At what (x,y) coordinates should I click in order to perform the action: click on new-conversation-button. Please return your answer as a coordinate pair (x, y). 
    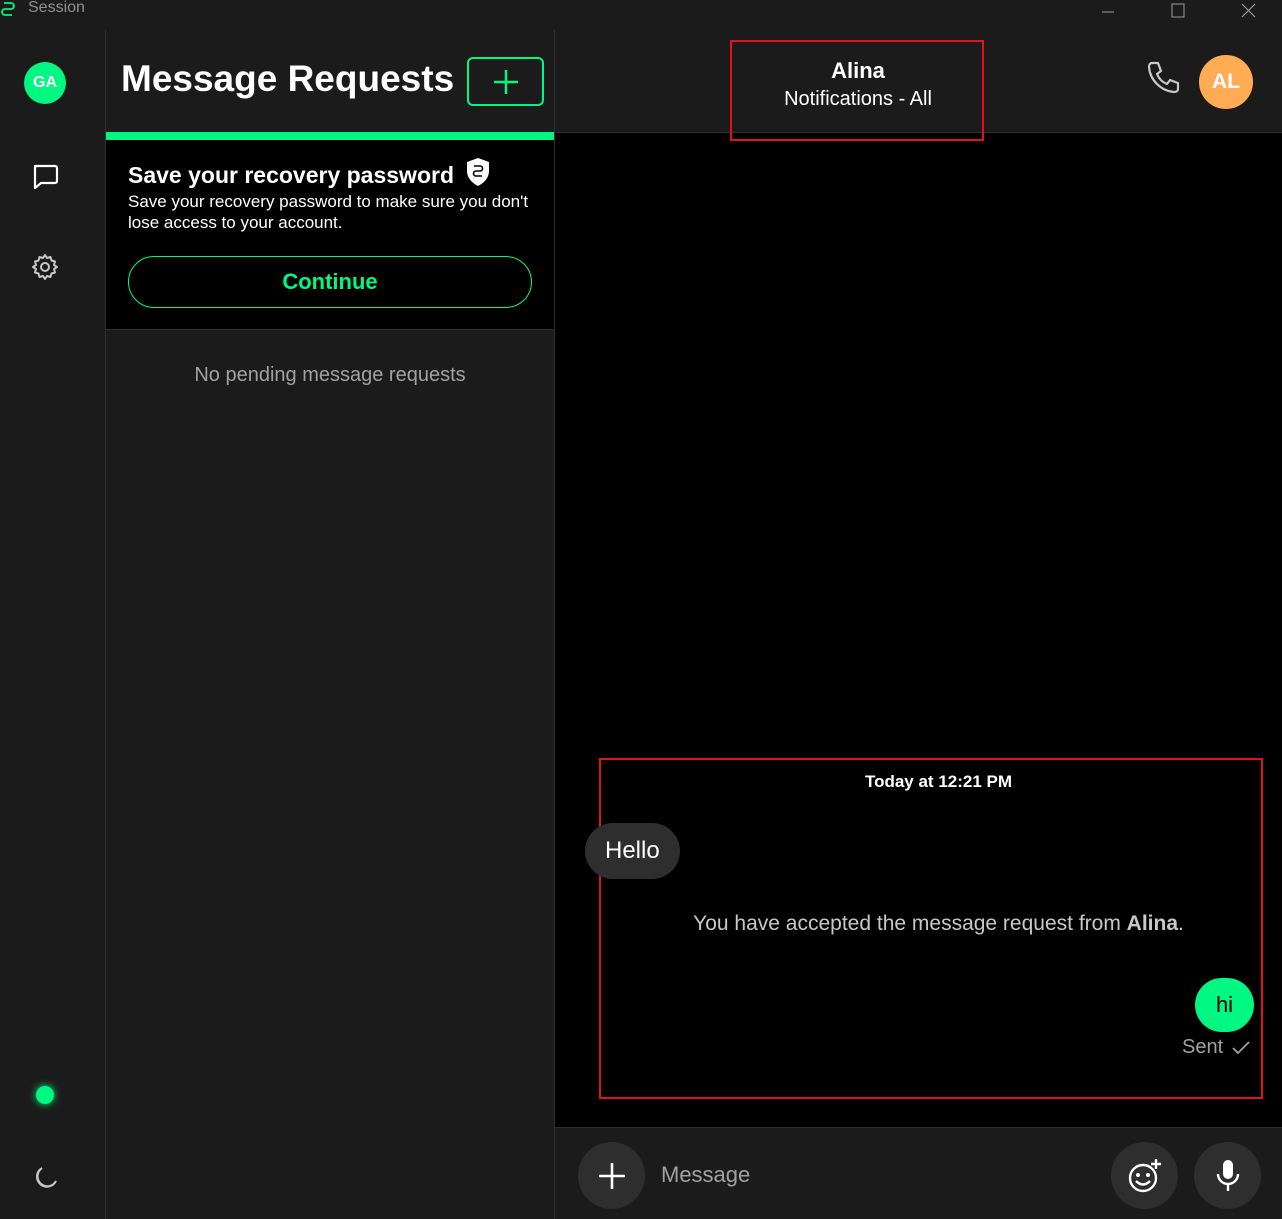
    Looking at the image, I should click on (505, 81).